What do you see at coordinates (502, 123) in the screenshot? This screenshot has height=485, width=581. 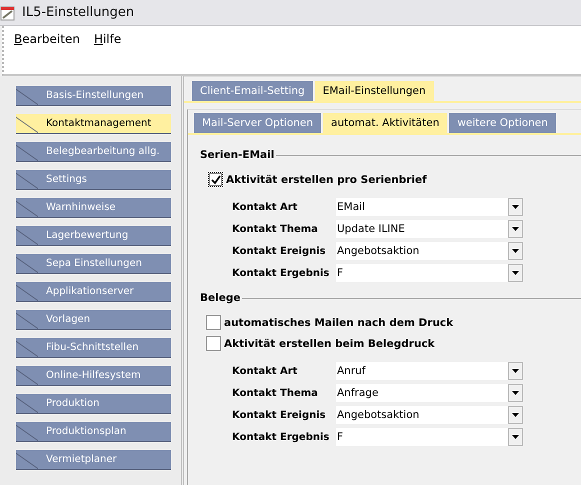 I see `tab: weitere Optionen` at bounding box center [502, 123].